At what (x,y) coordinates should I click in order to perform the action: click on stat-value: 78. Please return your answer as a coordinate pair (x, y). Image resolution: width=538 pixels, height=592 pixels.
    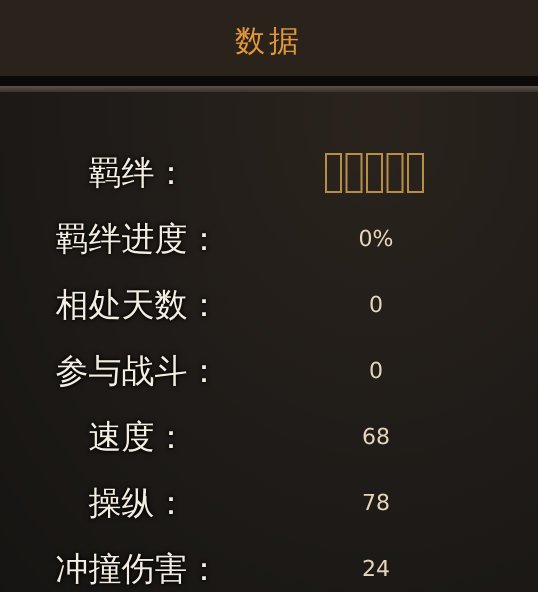
    Looking at the image, I should click on (376, 504).